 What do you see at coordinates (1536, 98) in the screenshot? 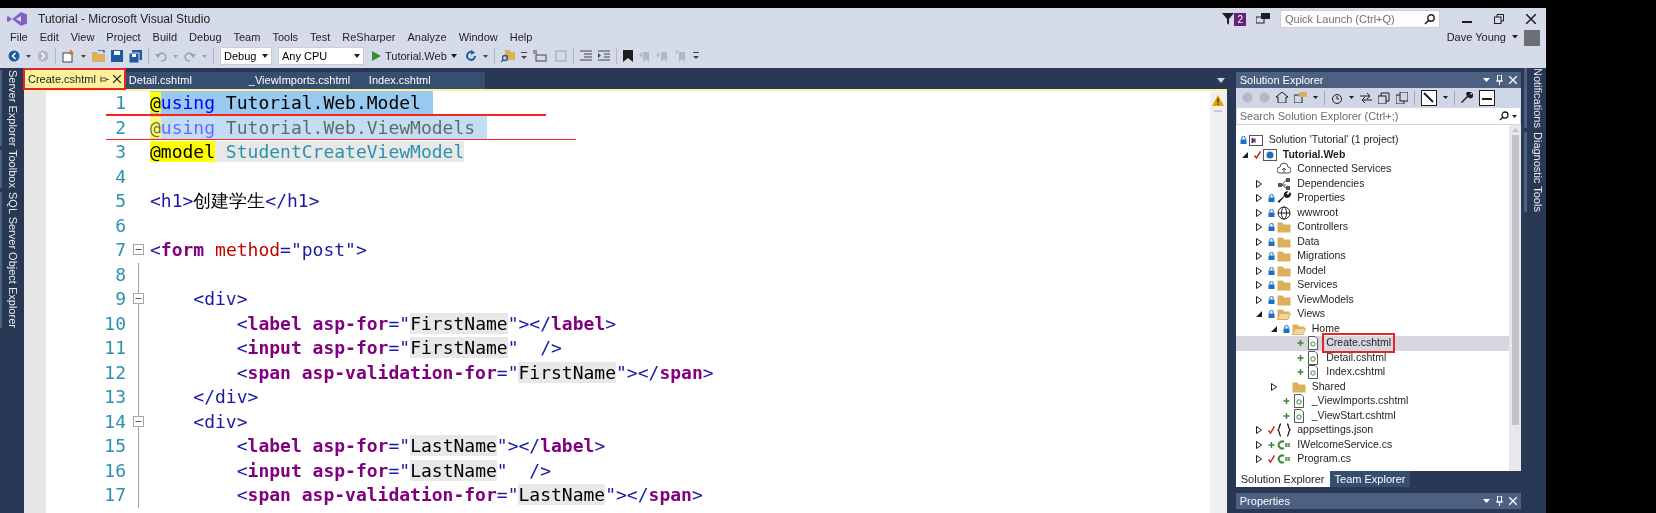
I see `side-panel-tab: Notifications` at bounding box center [1536, 98].